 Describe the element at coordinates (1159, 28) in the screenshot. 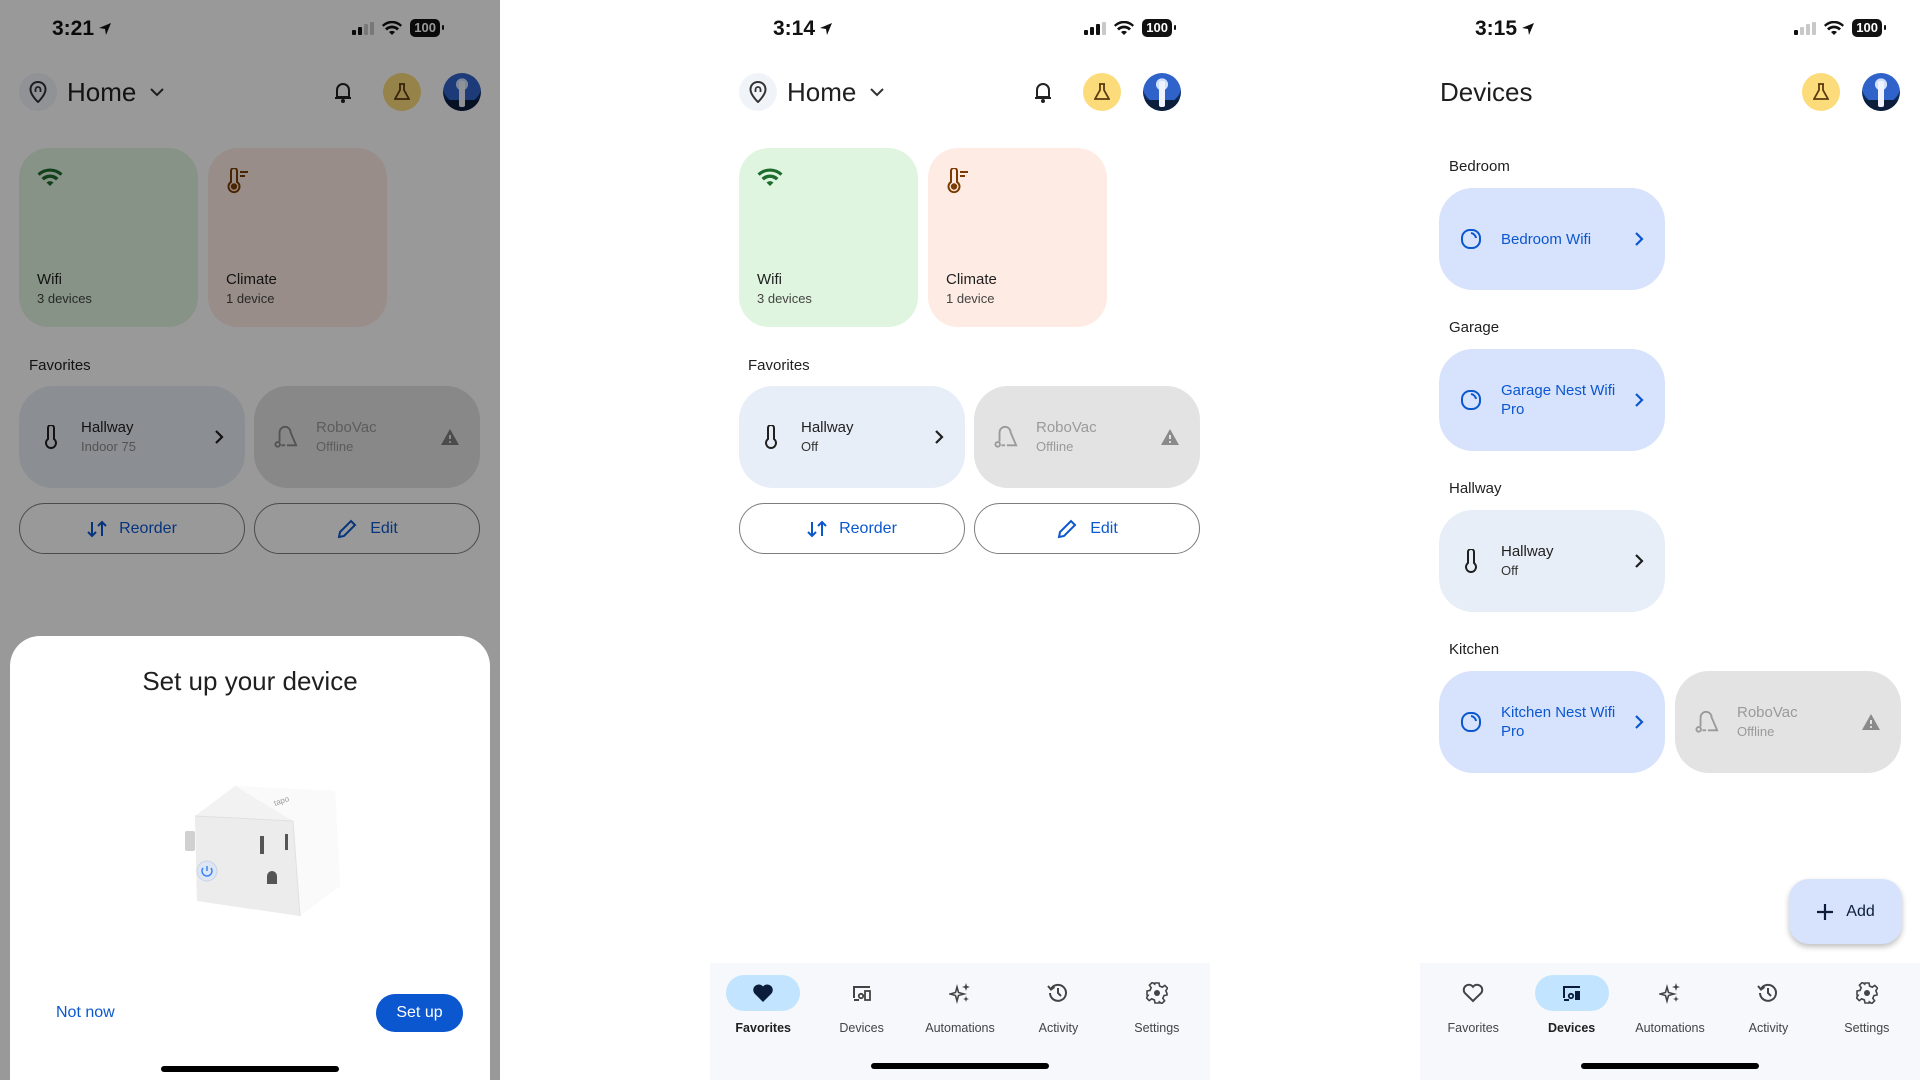

I see `battery-indicator: 100` at that location.